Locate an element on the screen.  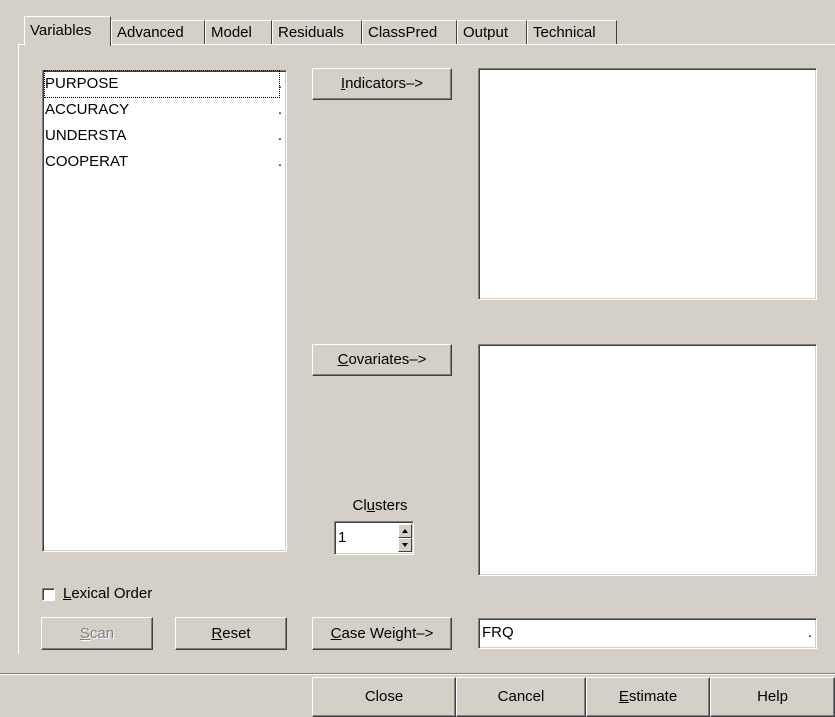
separator is located at coordinates (417, 674).